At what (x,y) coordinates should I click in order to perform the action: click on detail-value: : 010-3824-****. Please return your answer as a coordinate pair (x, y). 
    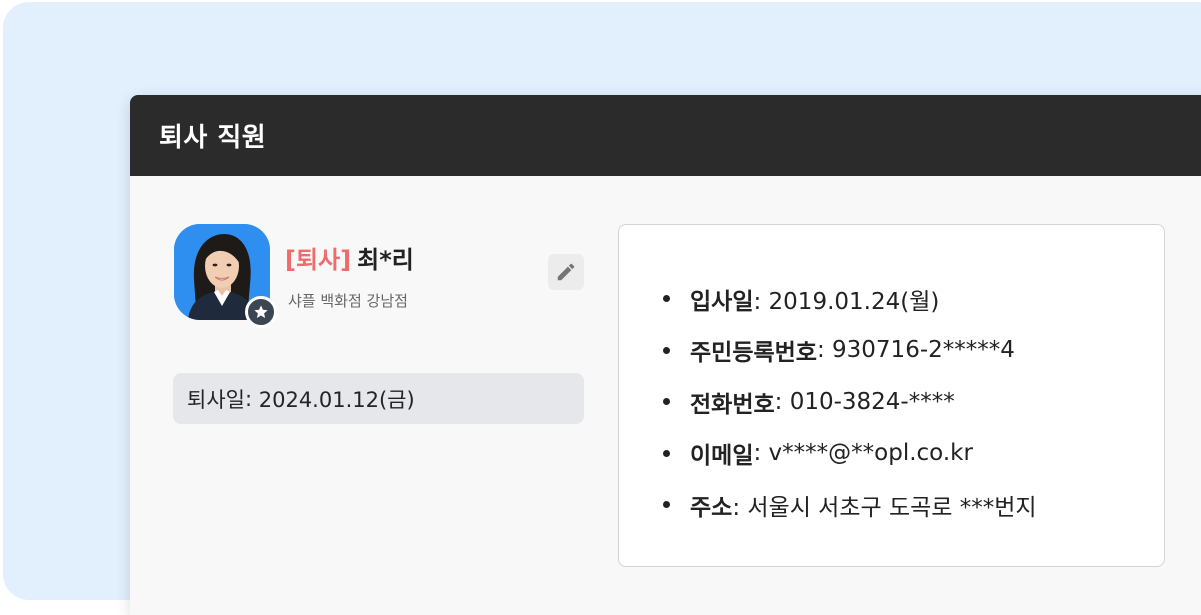
    Looking at the image, I should click on (864, 401).